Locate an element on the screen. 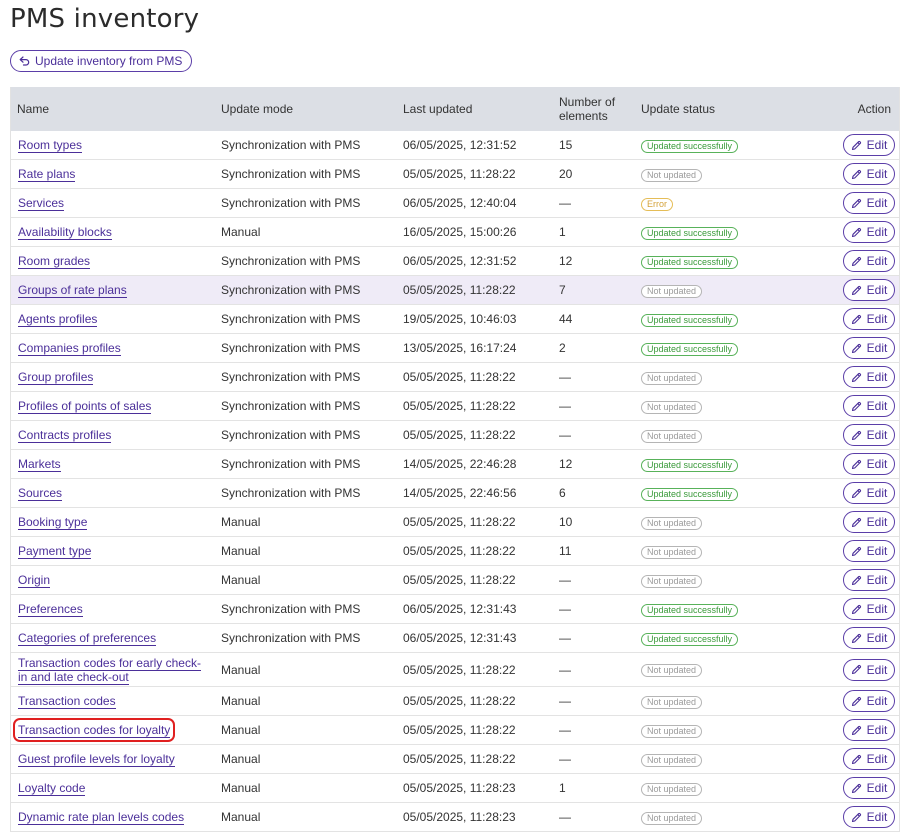  inventory-name-link: Markets is located at coordinates (39, 464).